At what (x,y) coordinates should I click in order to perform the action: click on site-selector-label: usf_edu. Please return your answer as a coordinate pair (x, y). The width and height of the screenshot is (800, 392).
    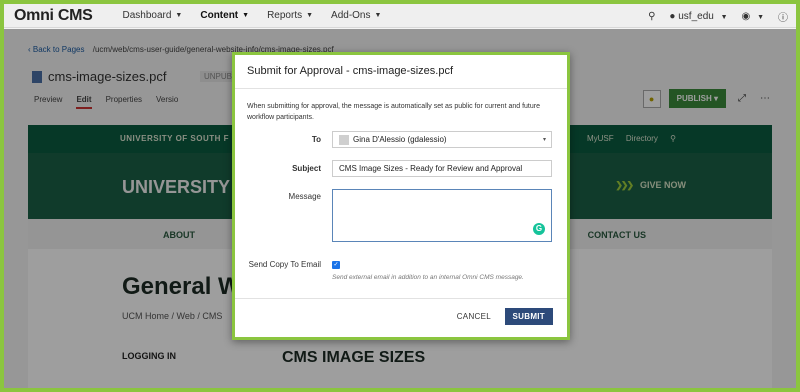
    Looking at the image, I should click on (696, 16).